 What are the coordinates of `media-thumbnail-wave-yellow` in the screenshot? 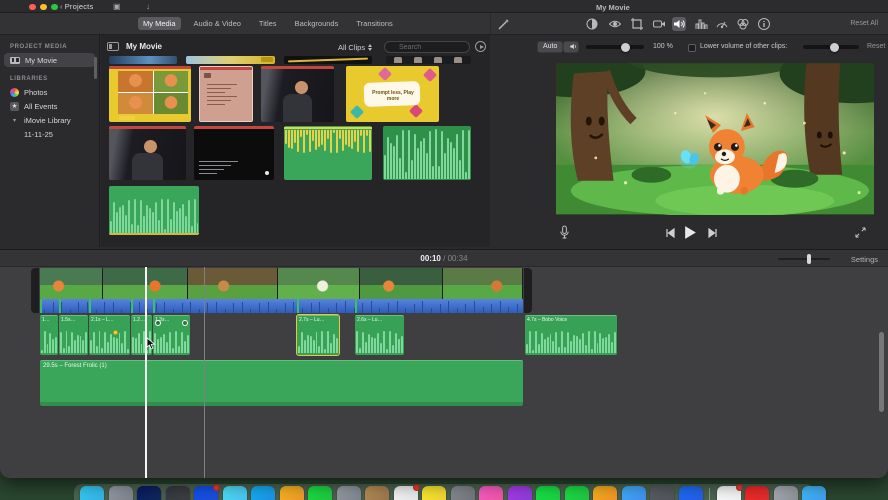 It's located at (328, 153).